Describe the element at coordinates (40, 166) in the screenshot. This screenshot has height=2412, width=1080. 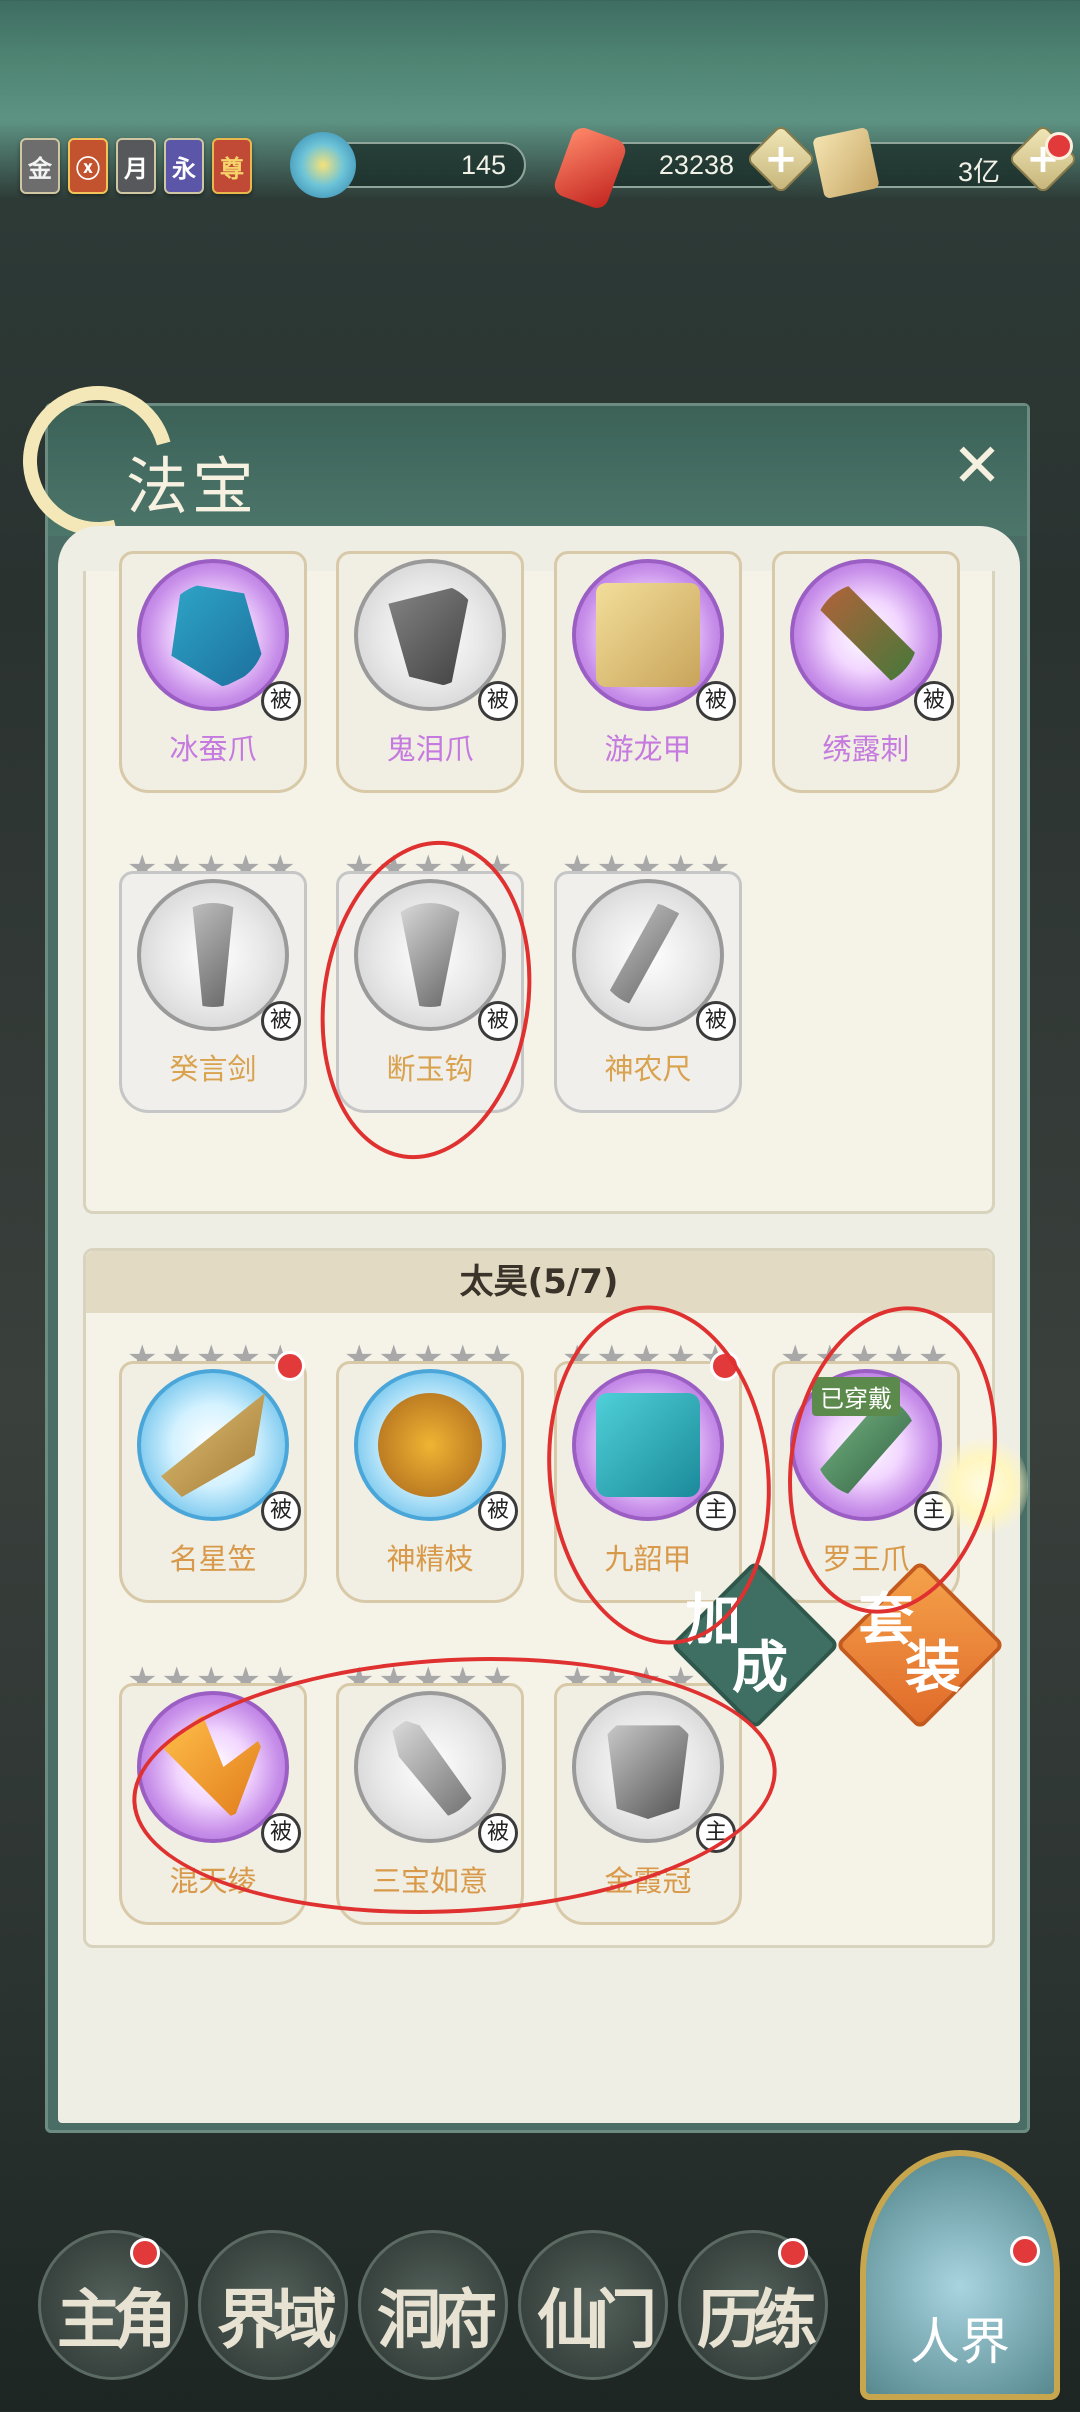
I see `badge-gold: 金` at that location.